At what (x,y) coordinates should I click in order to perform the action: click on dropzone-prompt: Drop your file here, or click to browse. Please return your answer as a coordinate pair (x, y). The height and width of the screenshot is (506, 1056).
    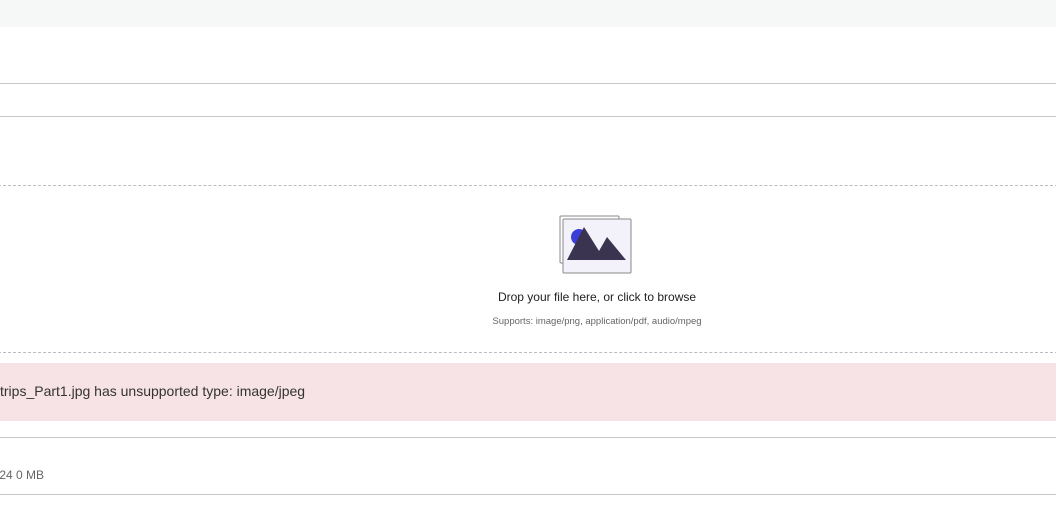
    Looking at the image, I should click on (597, 297).